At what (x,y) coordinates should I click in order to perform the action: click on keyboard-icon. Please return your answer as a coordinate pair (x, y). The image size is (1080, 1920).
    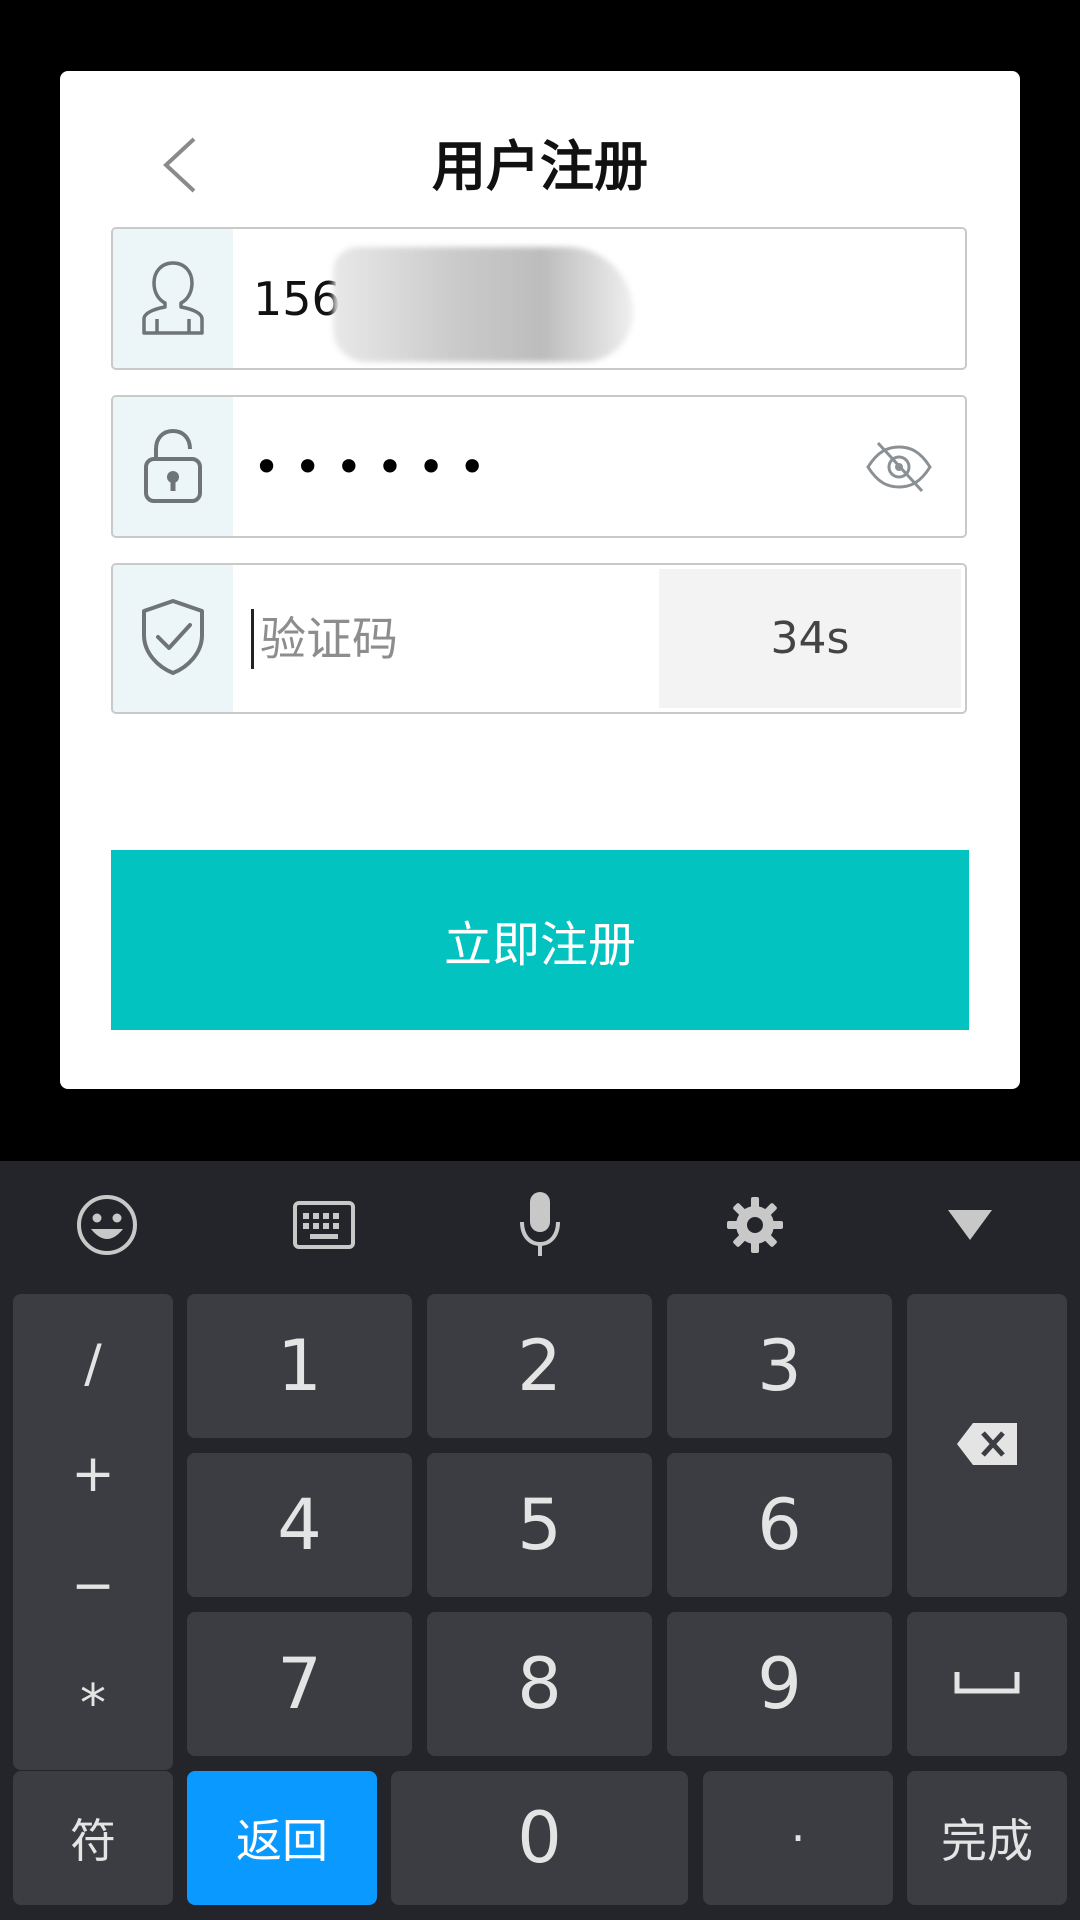
    Looking at the image, I should click on (324, 1227).